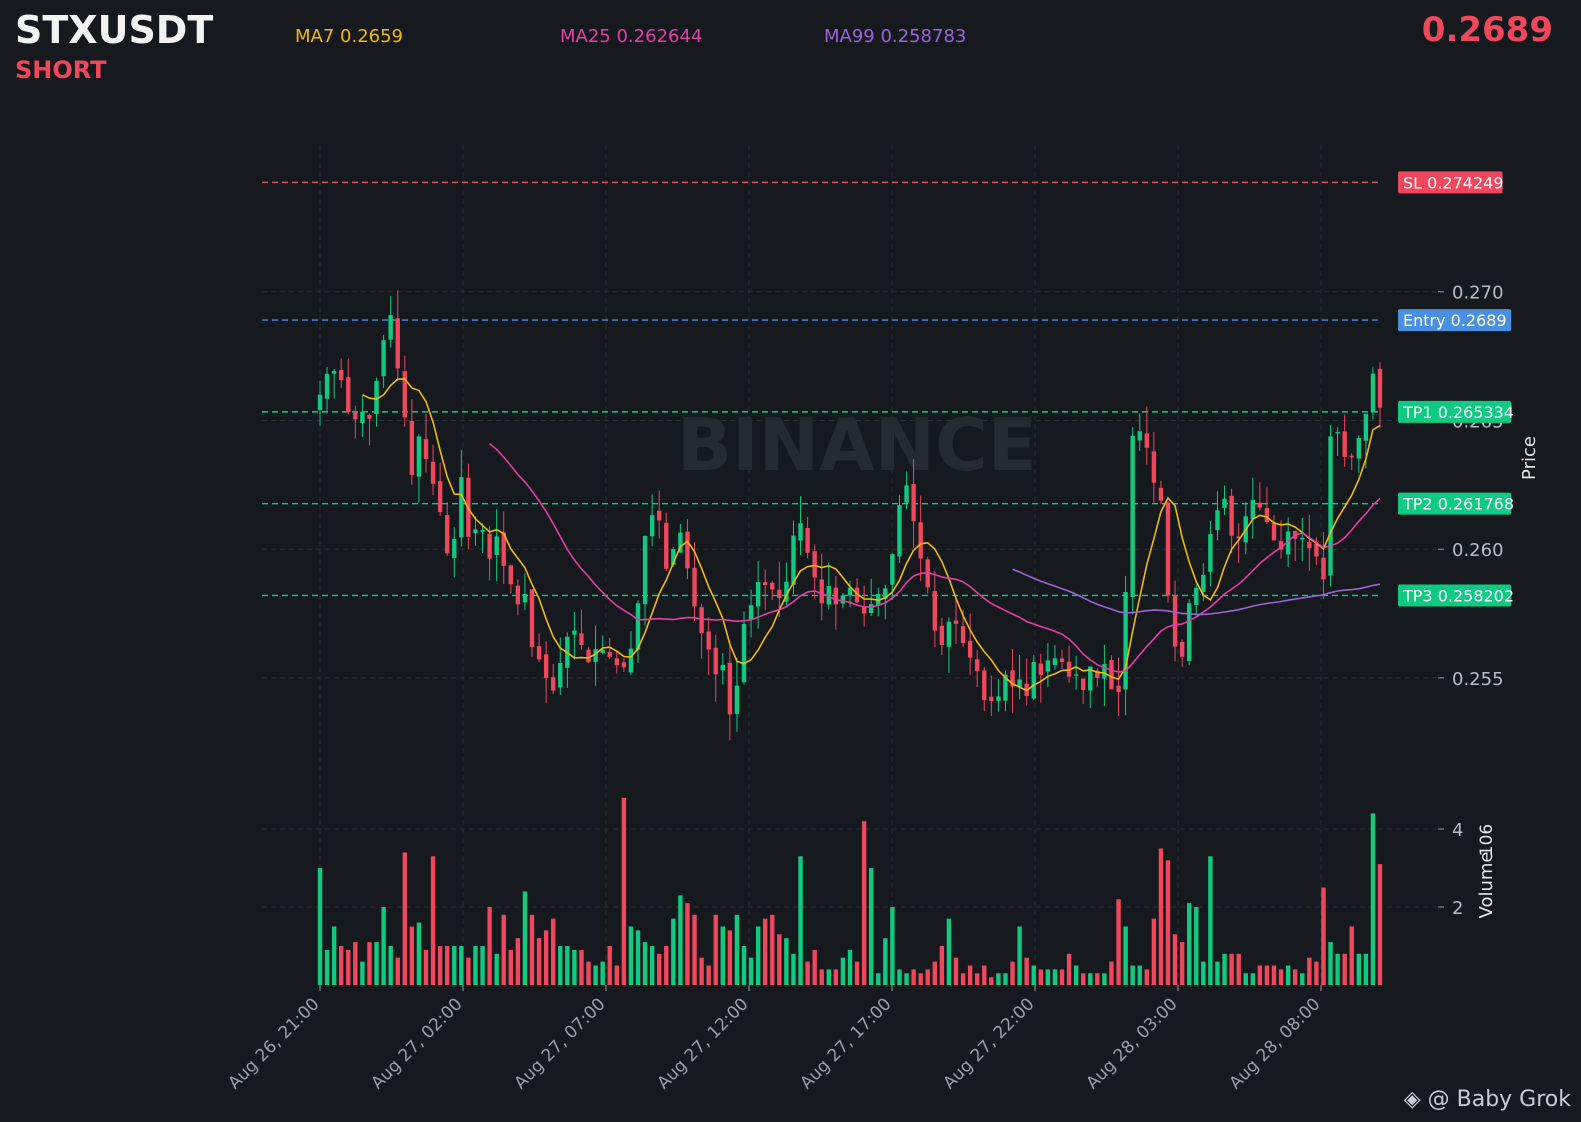  Describe the element at coordinates (857, 445) in the screenshot. I see `watermark: BINANCE` at that location.